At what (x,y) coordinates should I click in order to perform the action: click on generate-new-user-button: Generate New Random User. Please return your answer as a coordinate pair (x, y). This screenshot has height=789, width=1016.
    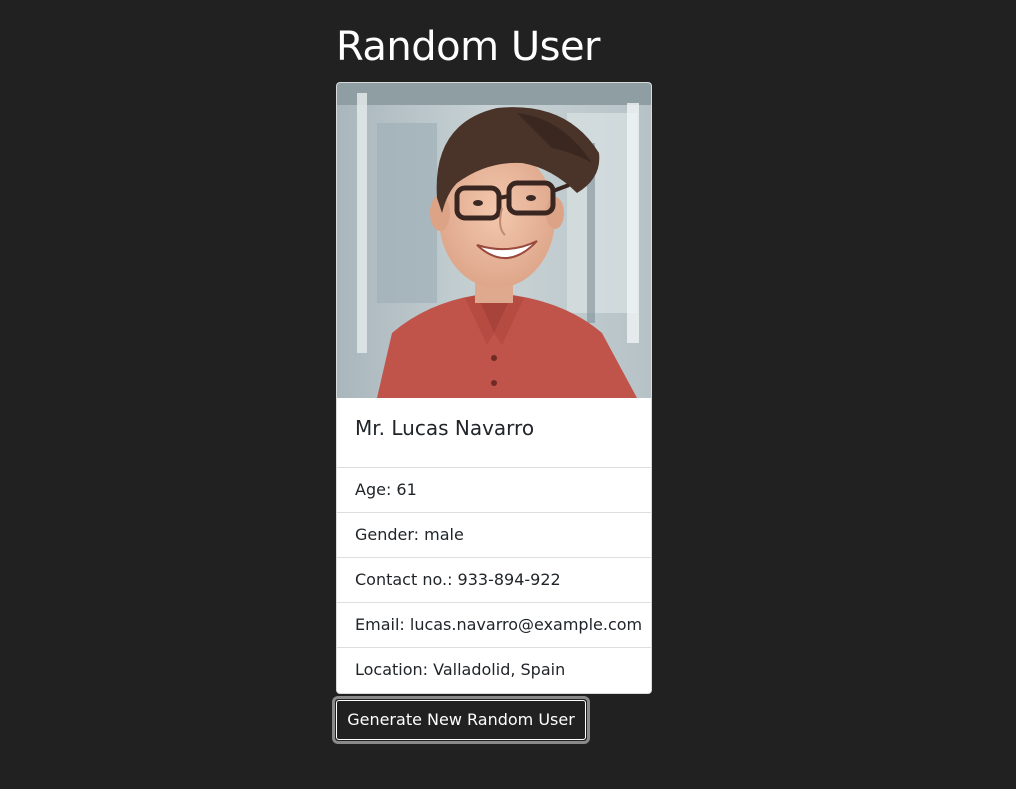
    Looking at the image, I should click on (461, 720).